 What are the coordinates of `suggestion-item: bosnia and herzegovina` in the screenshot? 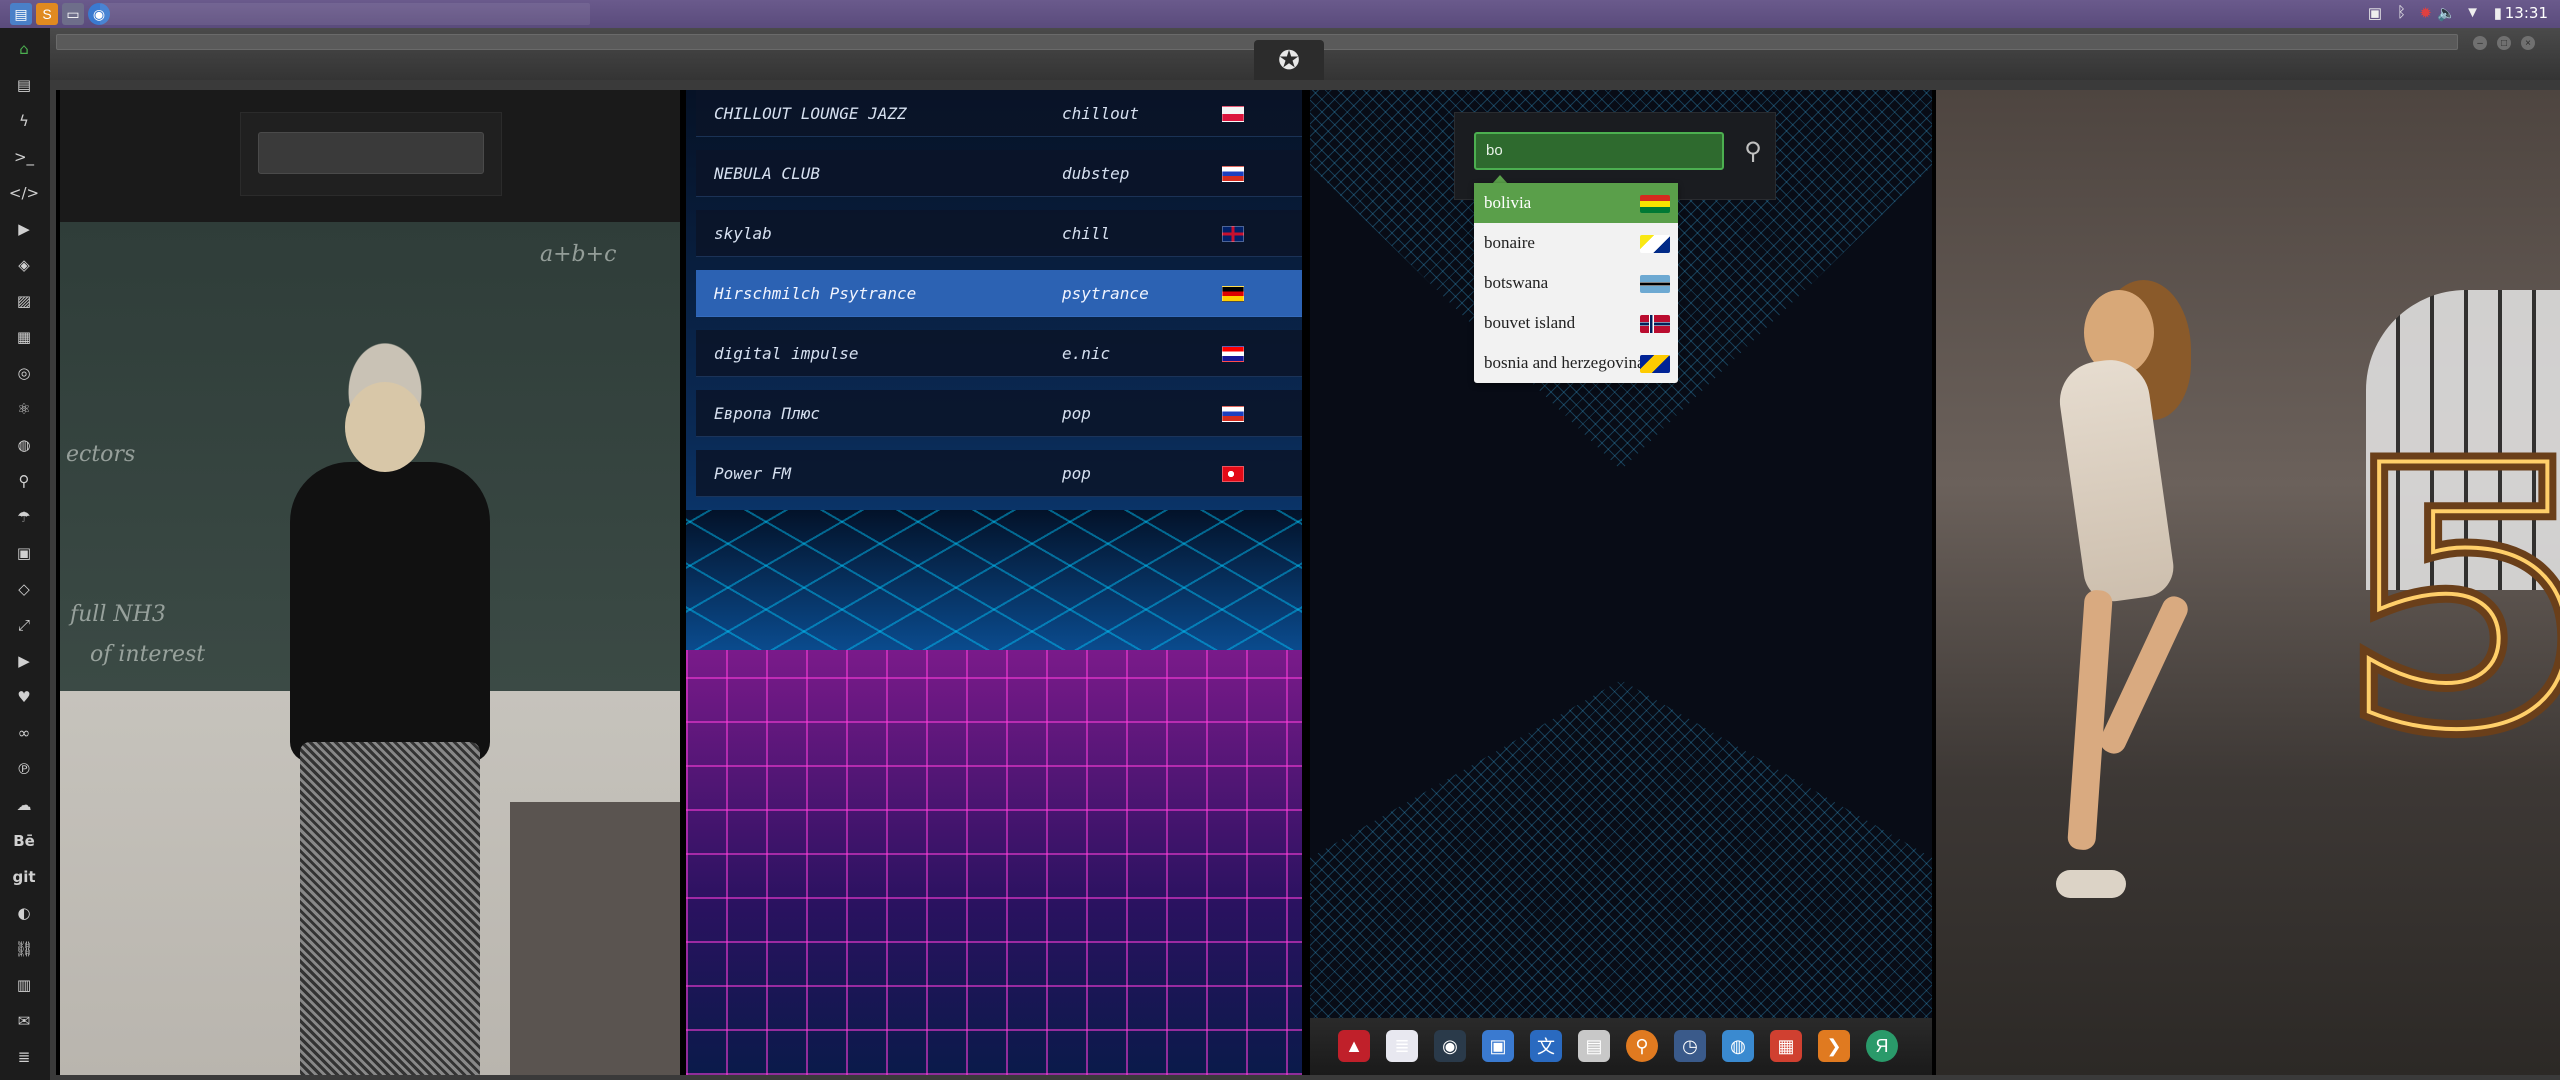 It's located at (1576, 363).